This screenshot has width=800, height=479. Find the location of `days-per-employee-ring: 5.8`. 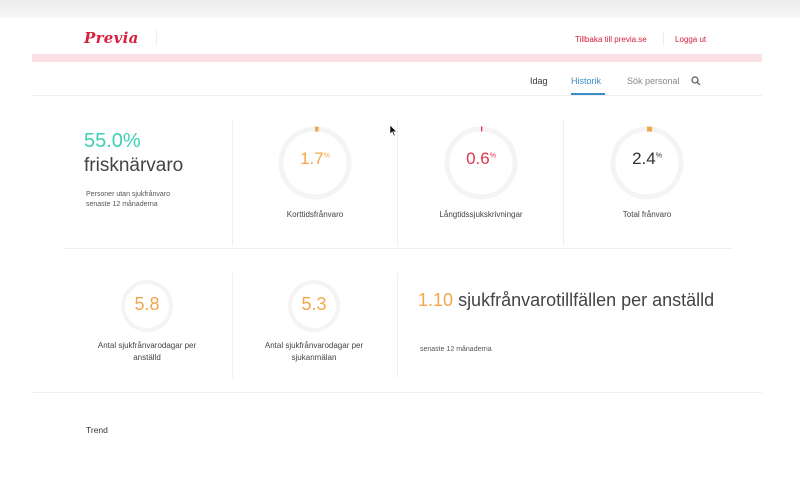

days-per-employee-ring: 5.8 is located at coordinates (147, 306).